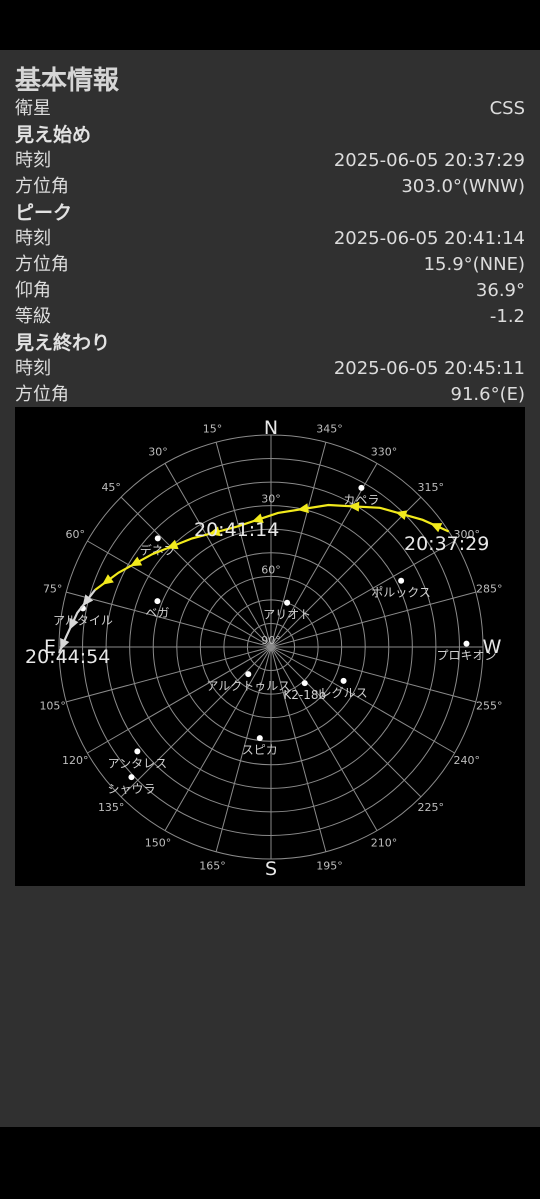 The width and height of the screenshot is (540, 1199). Describe the element at coordinates (446, 544) in the screenshot. I see `pass-start-time: 20:37:29` at that location.